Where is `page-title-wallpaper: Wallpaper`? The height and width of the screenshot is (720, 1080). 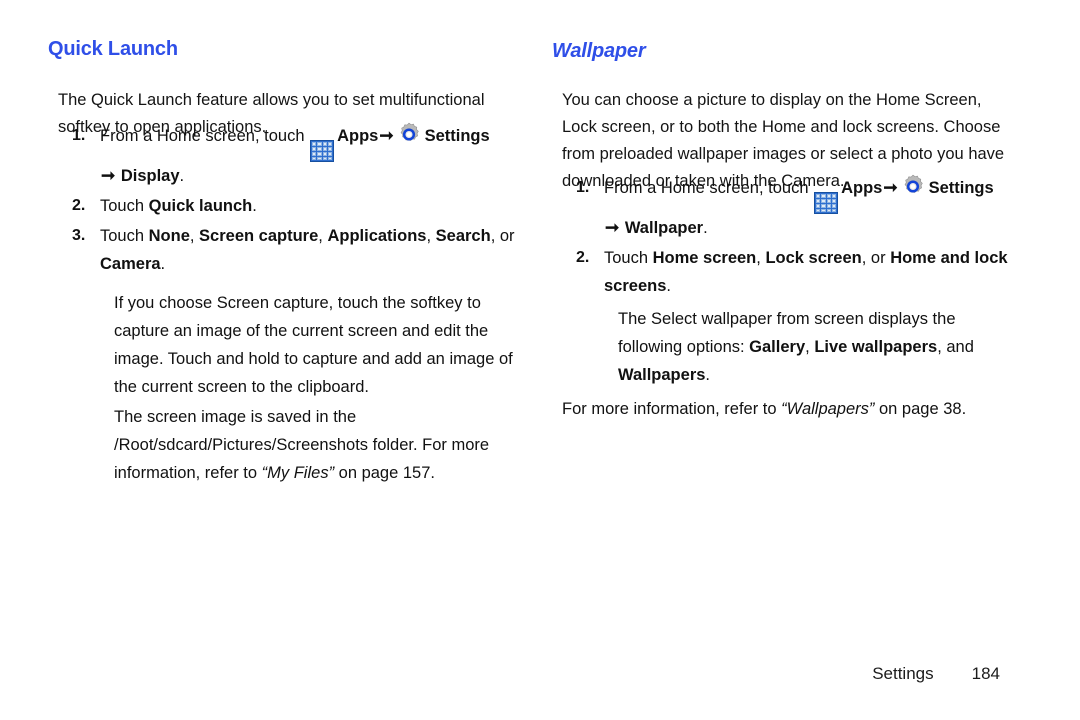
page-title-wallpaper: Wallpaper is located at coordinates (599, 51).